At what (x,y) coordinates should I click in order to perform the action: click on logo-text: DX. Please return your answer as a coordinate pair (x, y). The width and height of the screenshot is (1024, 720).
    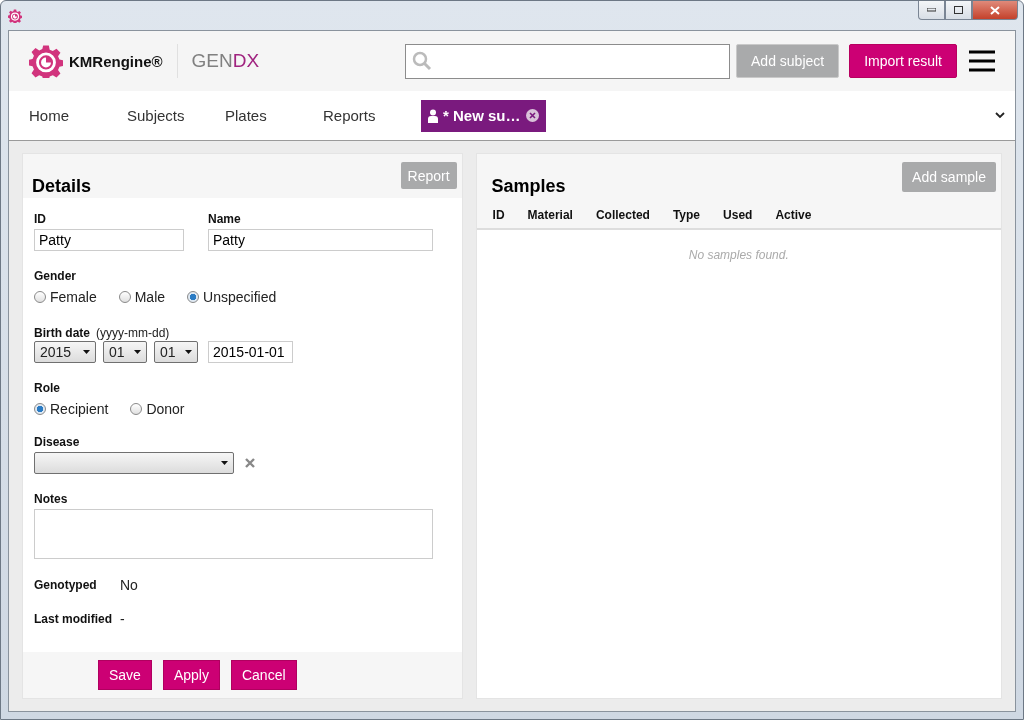
    Looking at the image, I should click on (246, 60).